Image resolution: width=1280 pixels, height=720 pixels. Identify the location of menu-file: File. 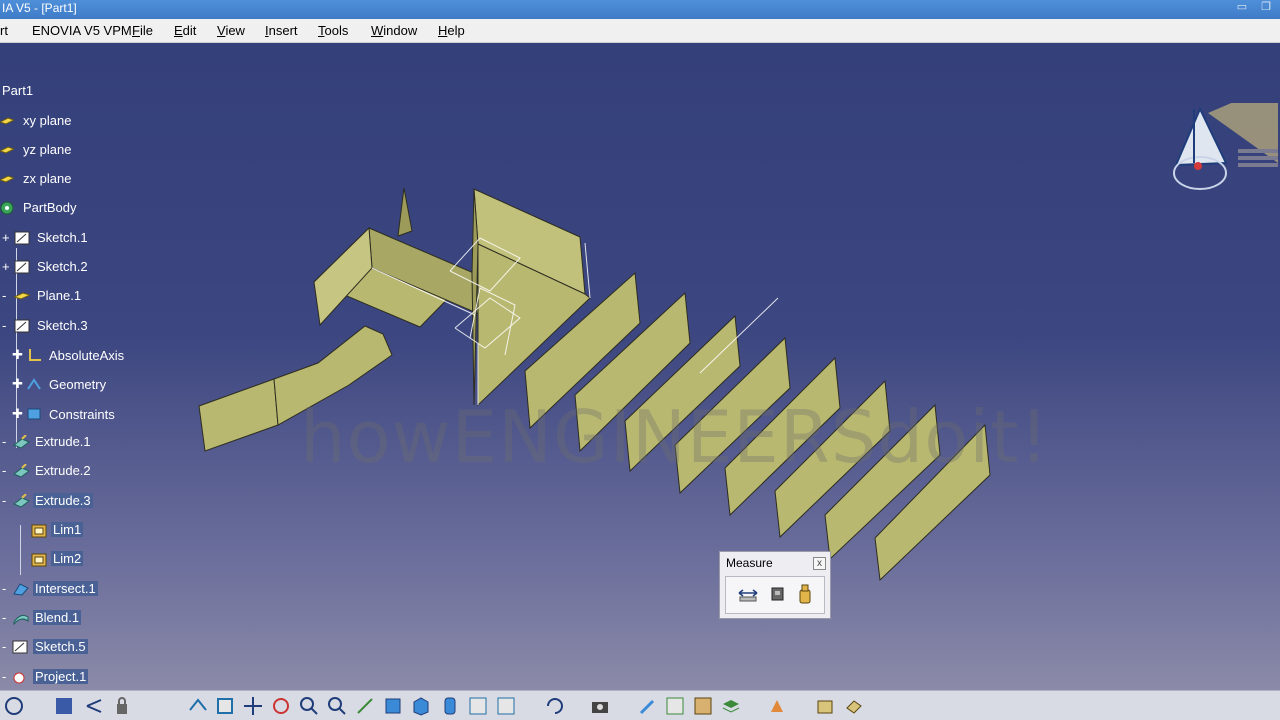
(142, 30).